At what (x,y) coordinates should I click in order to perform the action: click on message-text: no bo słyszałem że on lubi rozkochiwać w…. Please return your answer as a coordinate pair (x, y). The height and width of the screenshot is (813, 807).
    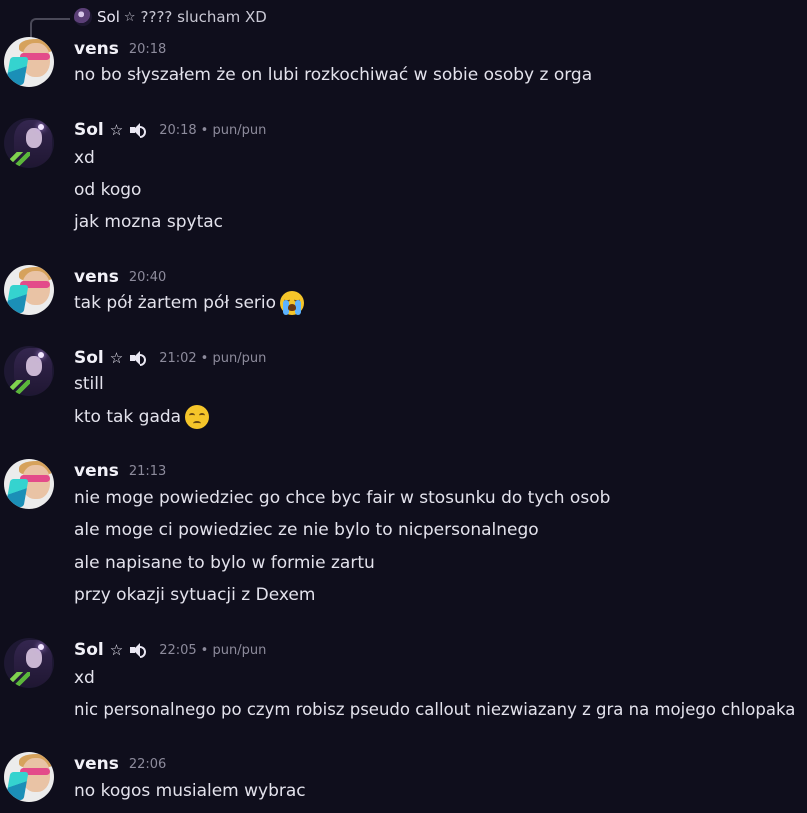
    Looking at the image, I should click on (333, 75).